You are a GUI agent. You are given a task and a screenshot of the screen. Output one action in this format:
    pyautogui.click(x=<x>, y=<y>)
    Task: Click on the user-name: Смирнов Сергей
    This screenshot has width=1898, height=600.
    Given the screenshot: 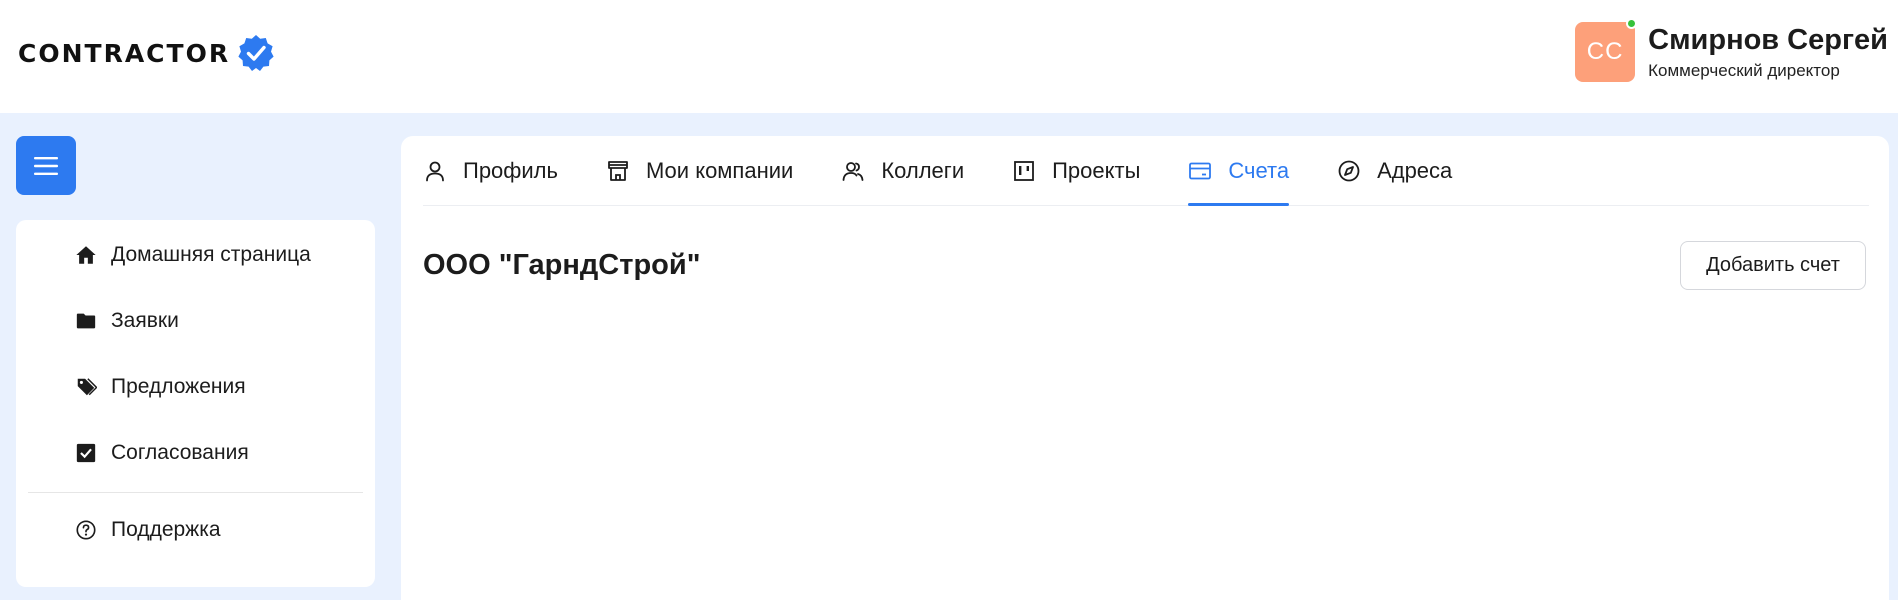 What is the action you would take?
    pyautogui.click(x=1768, y=40)
    